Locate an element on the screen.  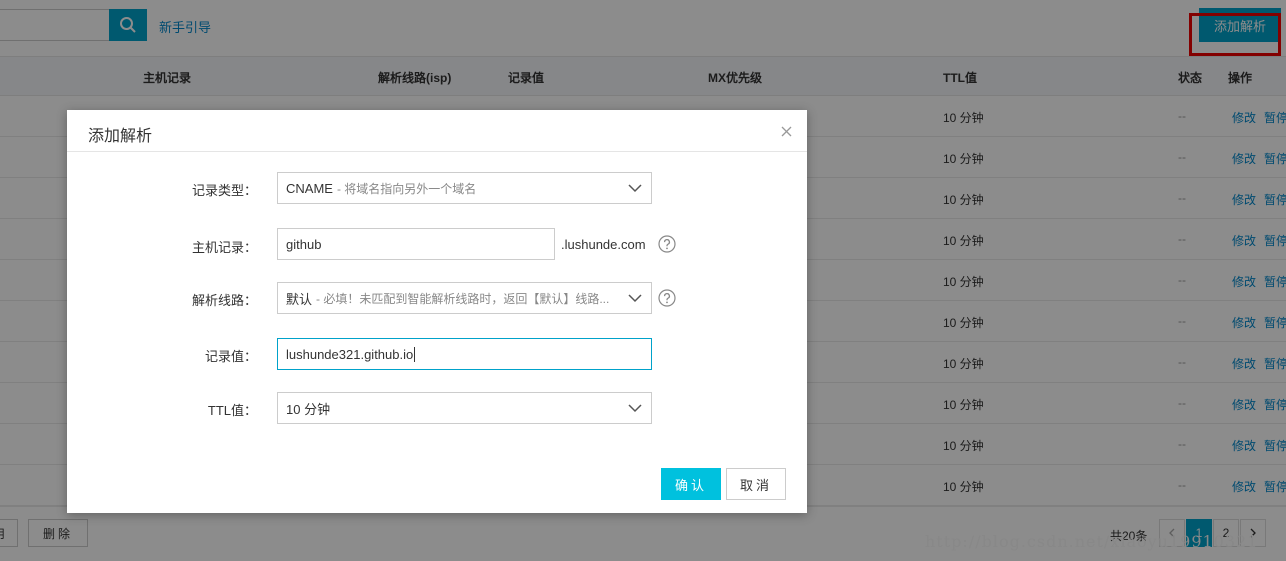
record-type-label: 记录类型： is located at coordinates (224, 190).